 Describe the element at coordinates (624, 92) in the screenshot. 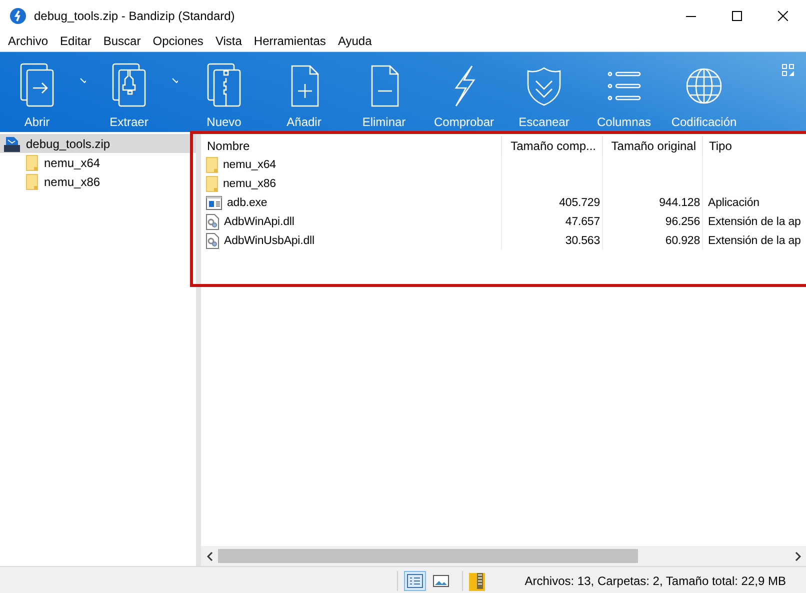

I see `toolbar-button: Columnas` at that location.